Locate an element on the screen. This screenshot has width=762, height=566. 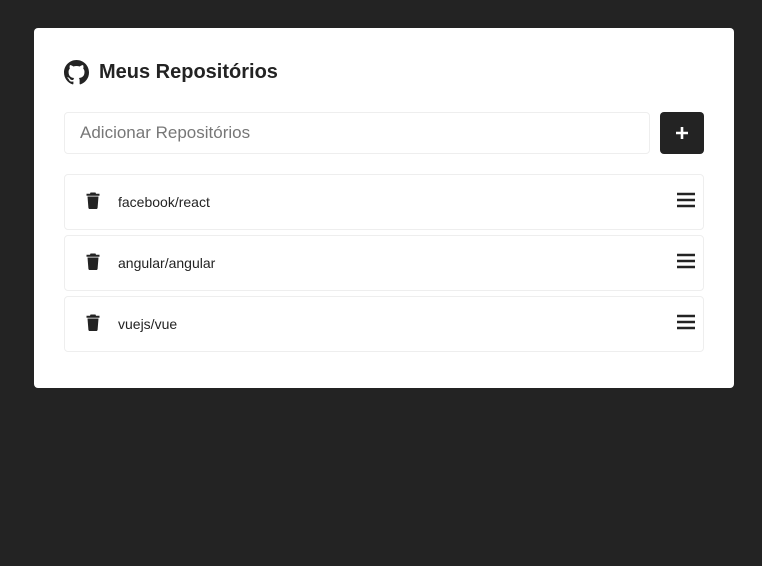
add-repository-form is located at coordinates (384, 133).